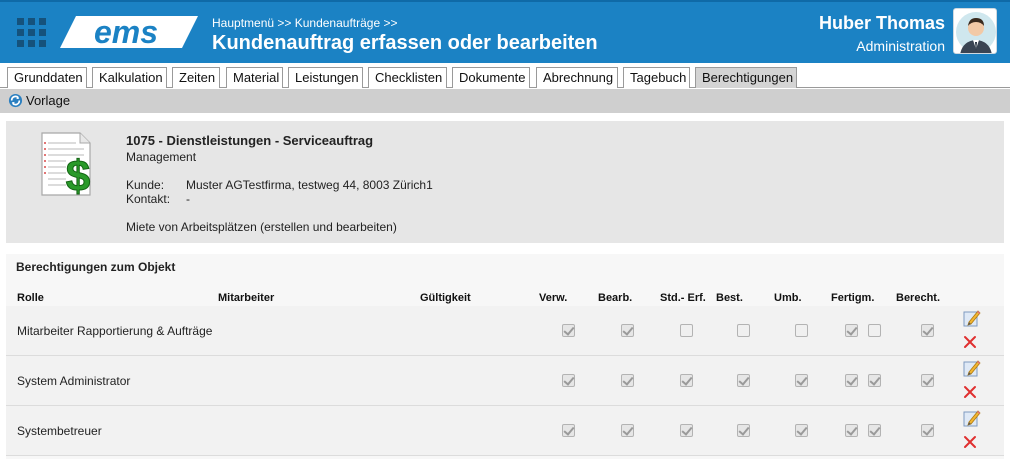  Describe the element at coordinates (918, 298) in the screenshot. I see `col-berecht: Berecht.` at that location.